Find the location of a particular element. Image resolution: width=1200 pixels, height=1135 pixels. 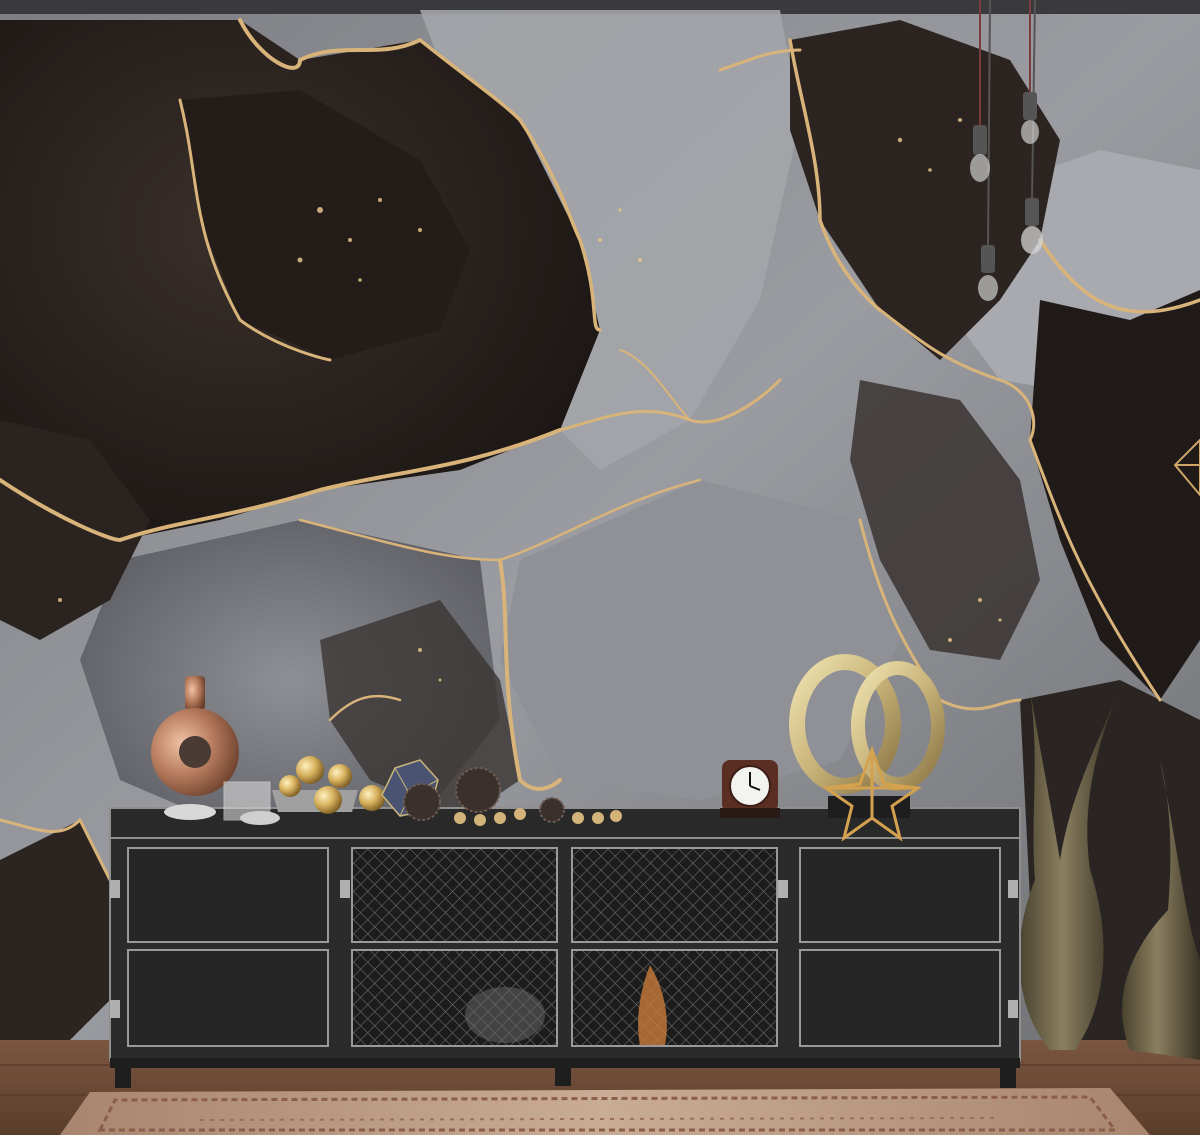

patterned-rug is located at coordinates (605, 1111).